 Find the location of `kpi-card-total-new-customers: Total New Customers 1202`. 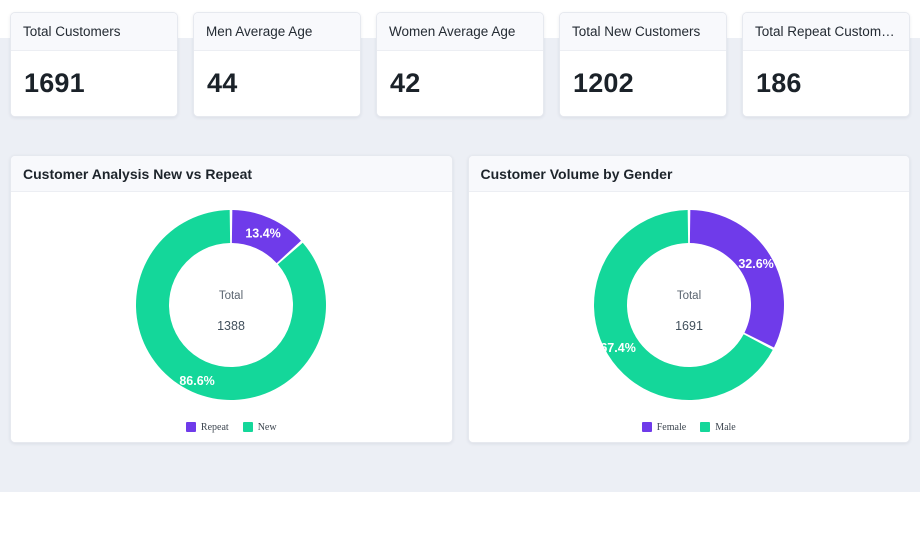

kpi-card-total-new-customers: Total New Customers 1202 is located at coordinates (643, 64).